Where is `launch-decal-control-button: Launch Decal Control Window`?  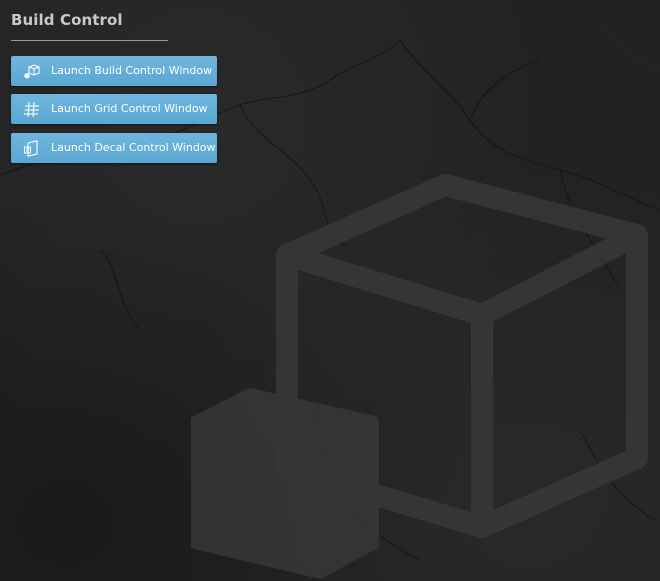
launch-decal-control-button: Launch Decal Control Window is located at coordinates (114, 148).